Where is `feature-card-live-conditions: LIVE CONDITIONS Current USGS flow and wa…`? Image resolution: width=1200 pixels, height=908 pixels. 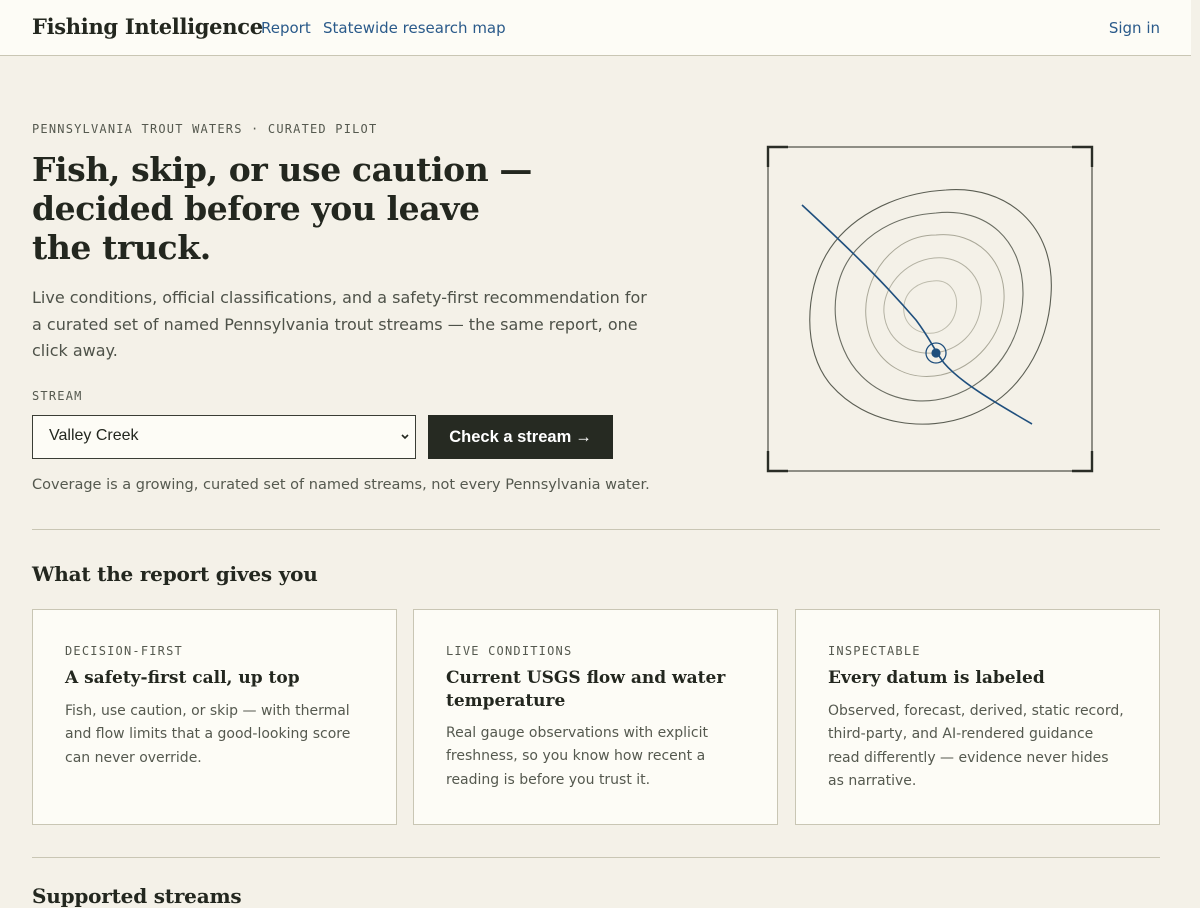 feature-card-live-conditions: LIVE CONDITIONS Current USGS flow and wa… is located at coordinates (595, 717).